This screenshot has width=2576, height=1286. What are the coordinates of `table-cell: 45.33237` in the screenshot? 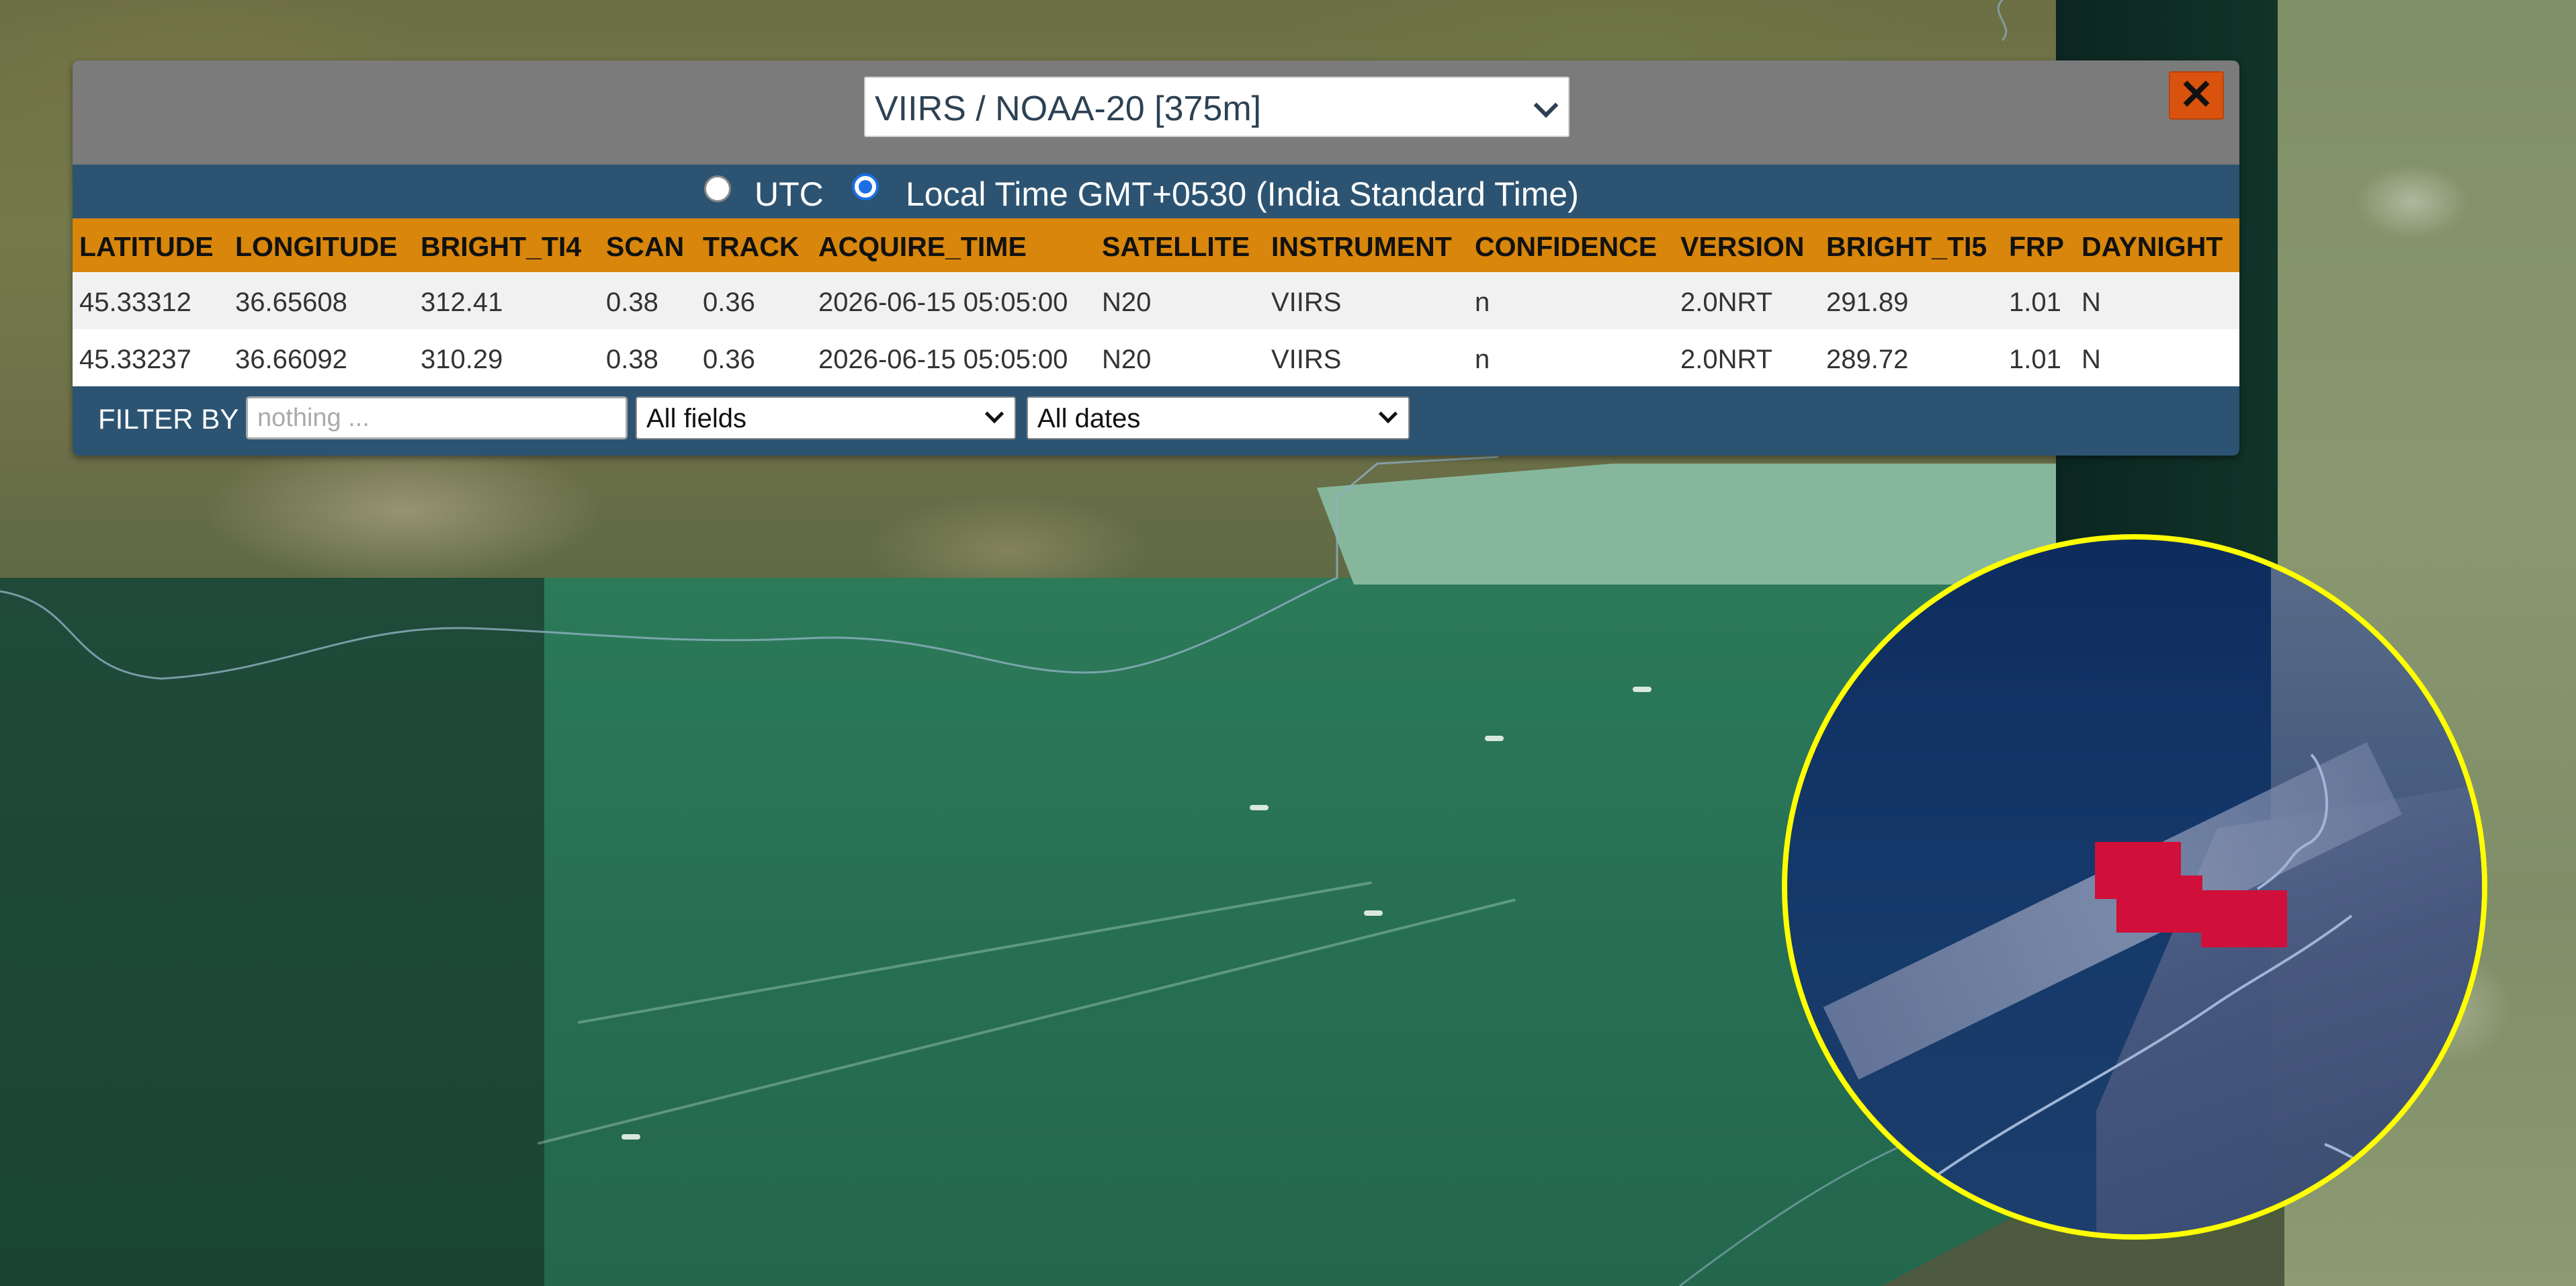 It's located at (135, 360).